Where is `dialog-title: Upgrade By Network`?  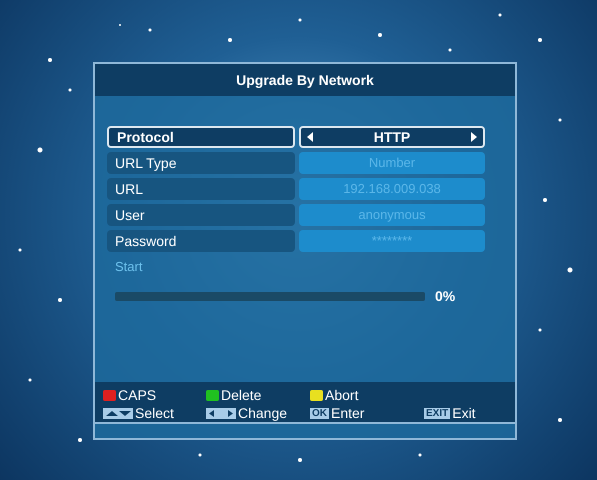 dialog-title: Upgrade By Network is located at coordinates (305, 80).